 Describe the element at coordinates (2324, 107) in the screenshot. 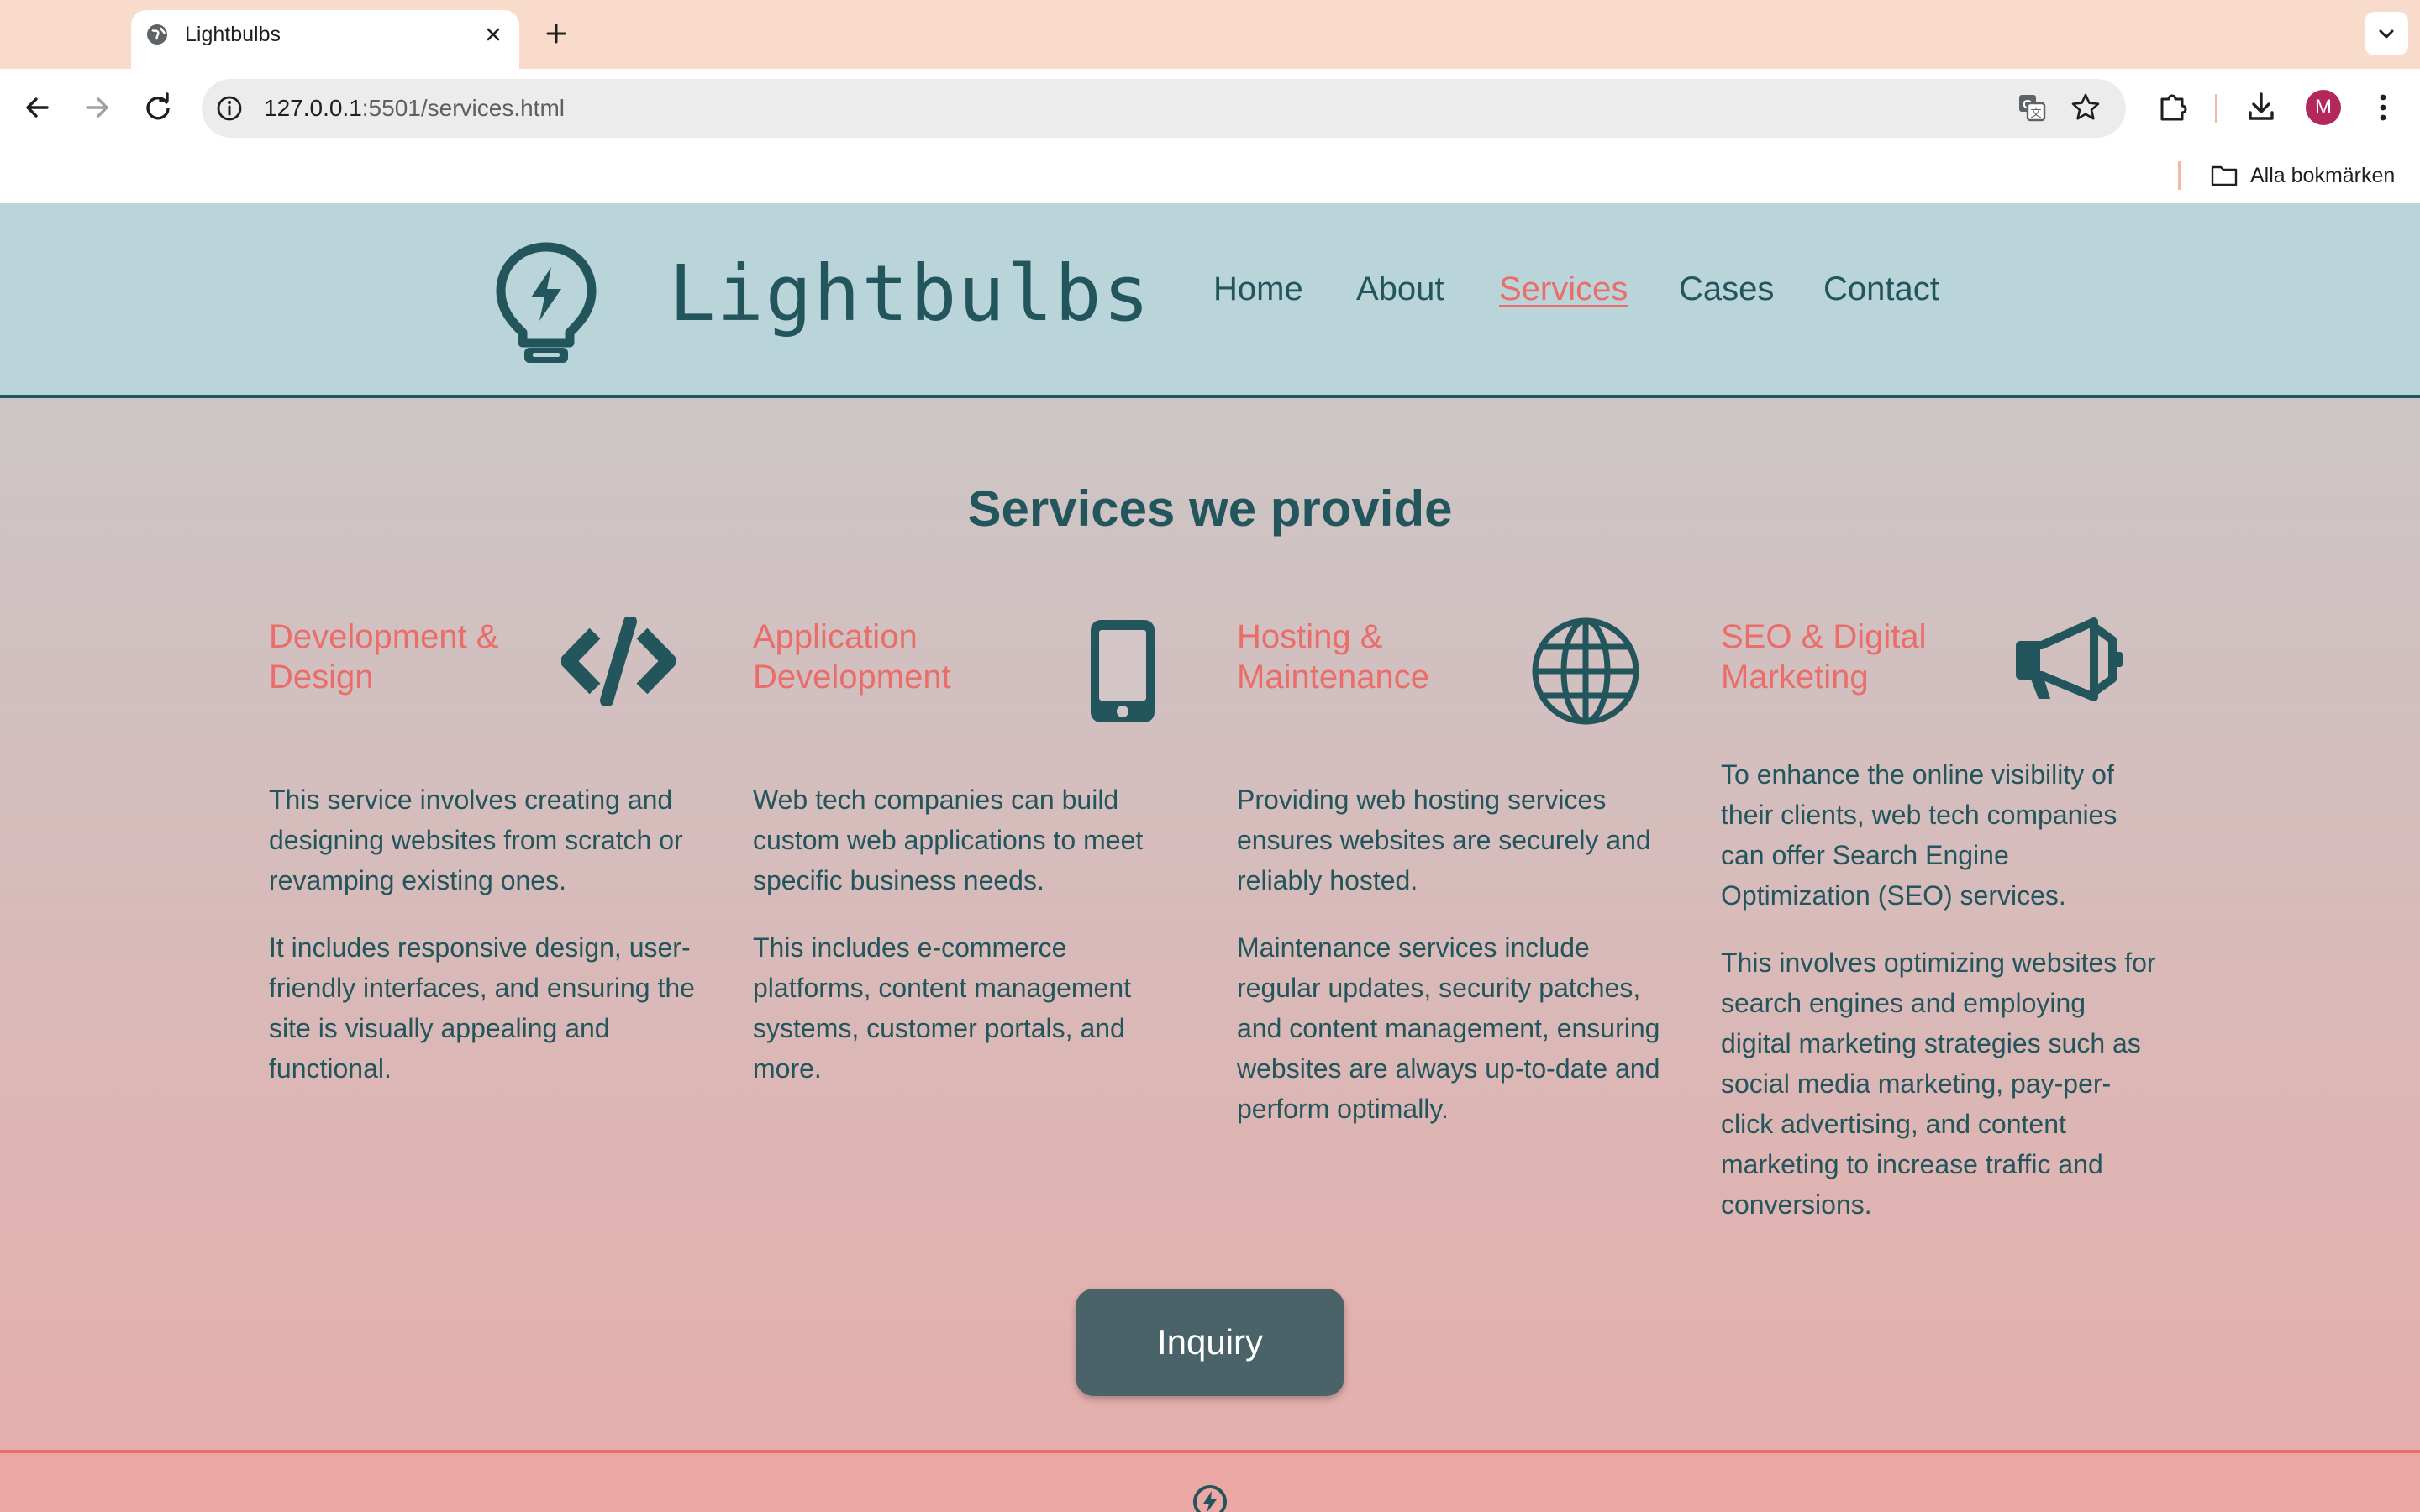

I see `profile-avatar: M` at that location.